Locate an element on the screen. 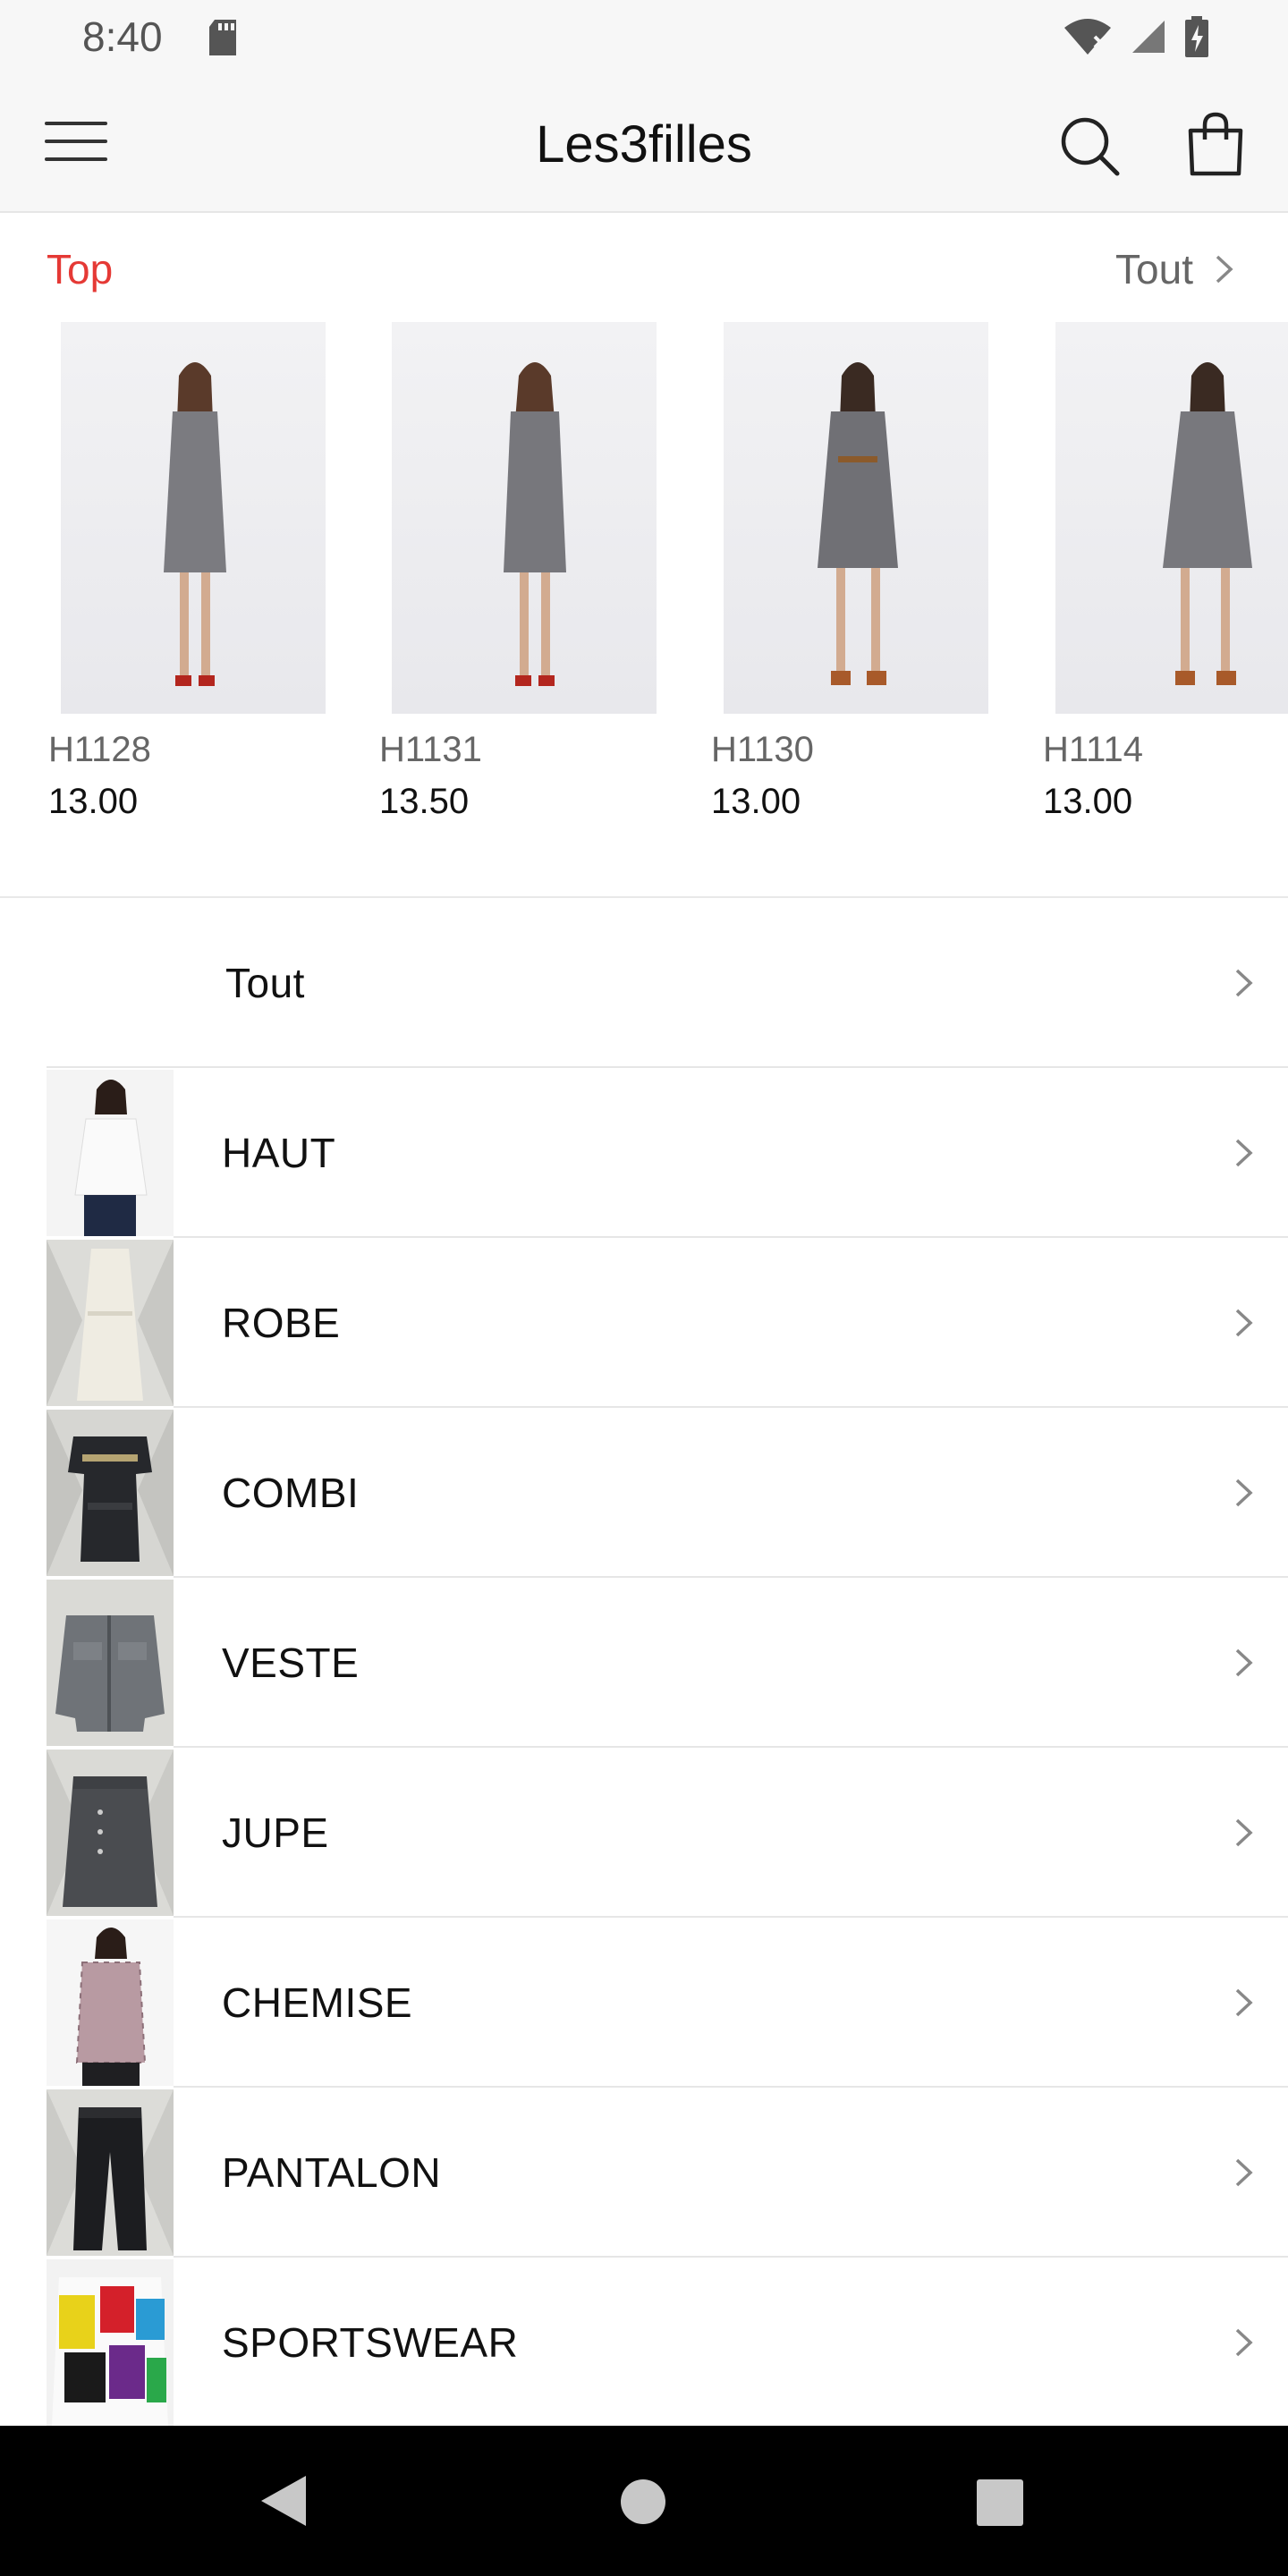 The width and height of the screenshot is (1288, 2576). wifi-icon is located at coordinates (1087, 37).